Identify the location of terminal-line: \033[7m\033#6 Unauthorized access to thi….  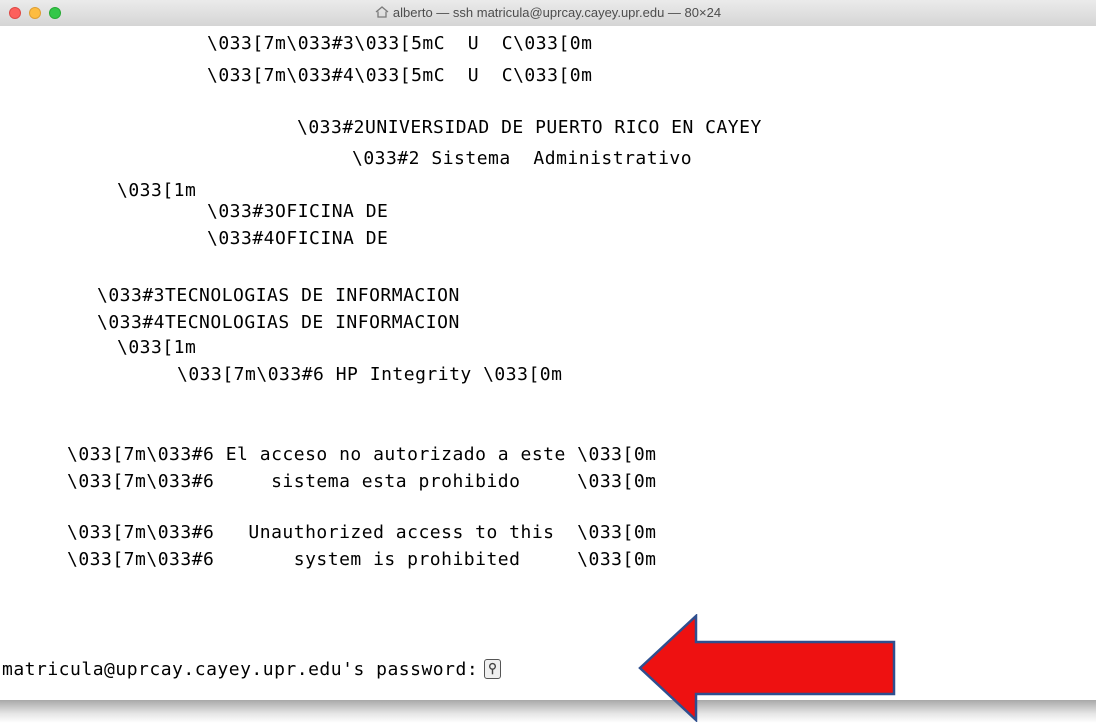
(362, 532).